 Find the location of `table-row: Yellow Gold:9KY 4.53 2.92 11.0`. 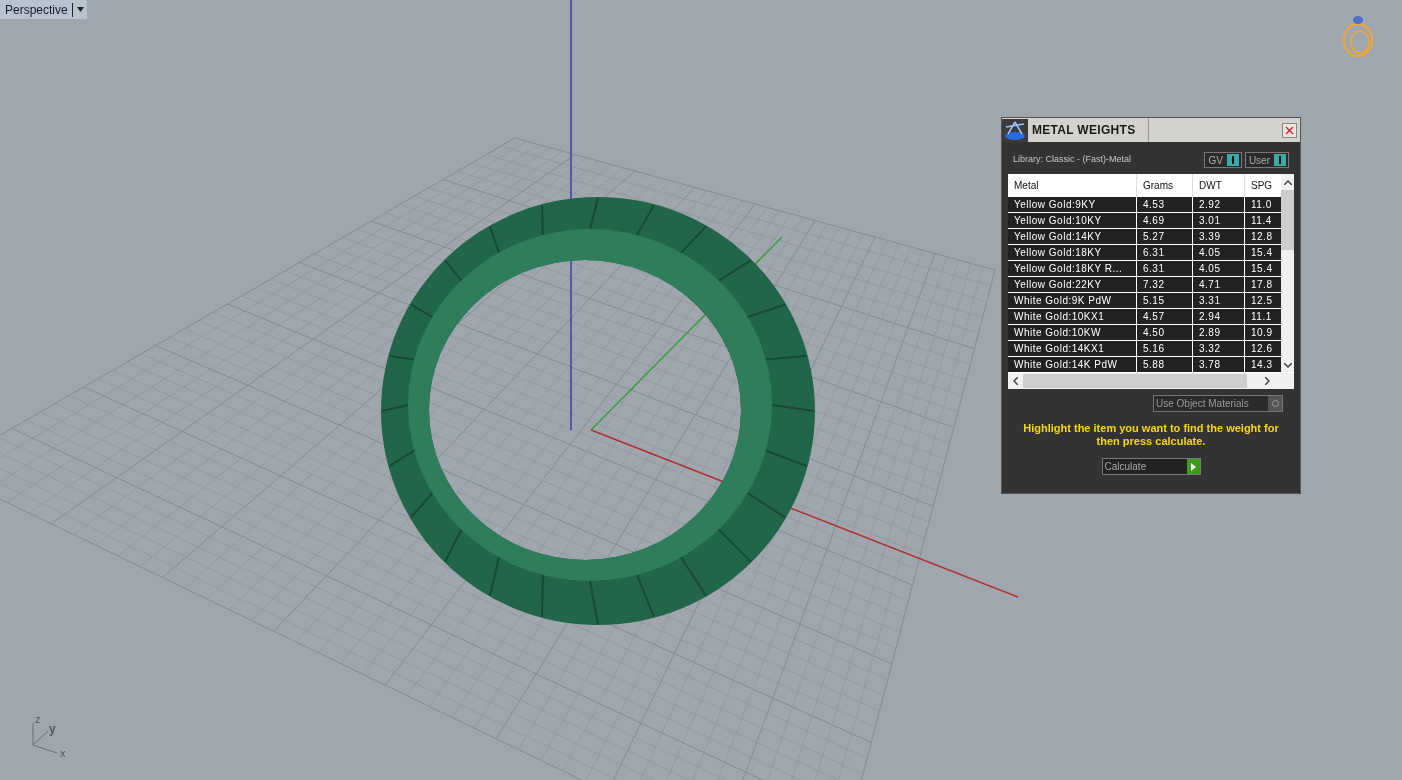

table-row: Yellow Gold:9KY 4.53 2.92 11.0 is located at coordinates (1144, 204).